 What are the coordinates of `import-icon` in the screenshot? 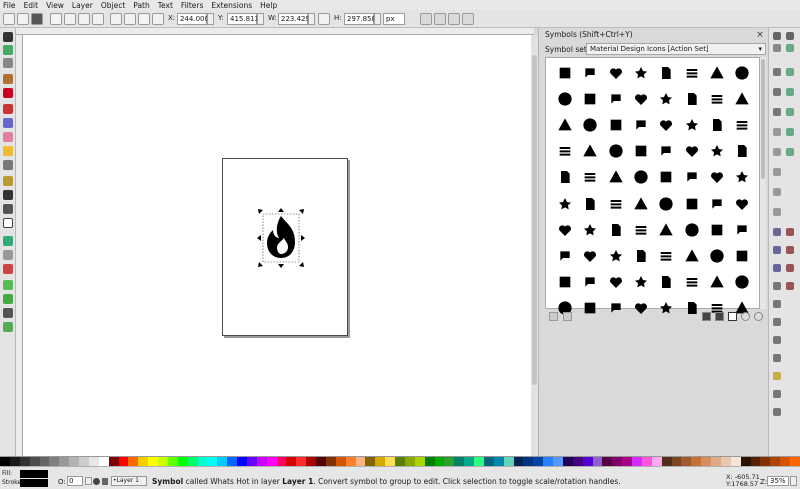 It's located at (777, 92).